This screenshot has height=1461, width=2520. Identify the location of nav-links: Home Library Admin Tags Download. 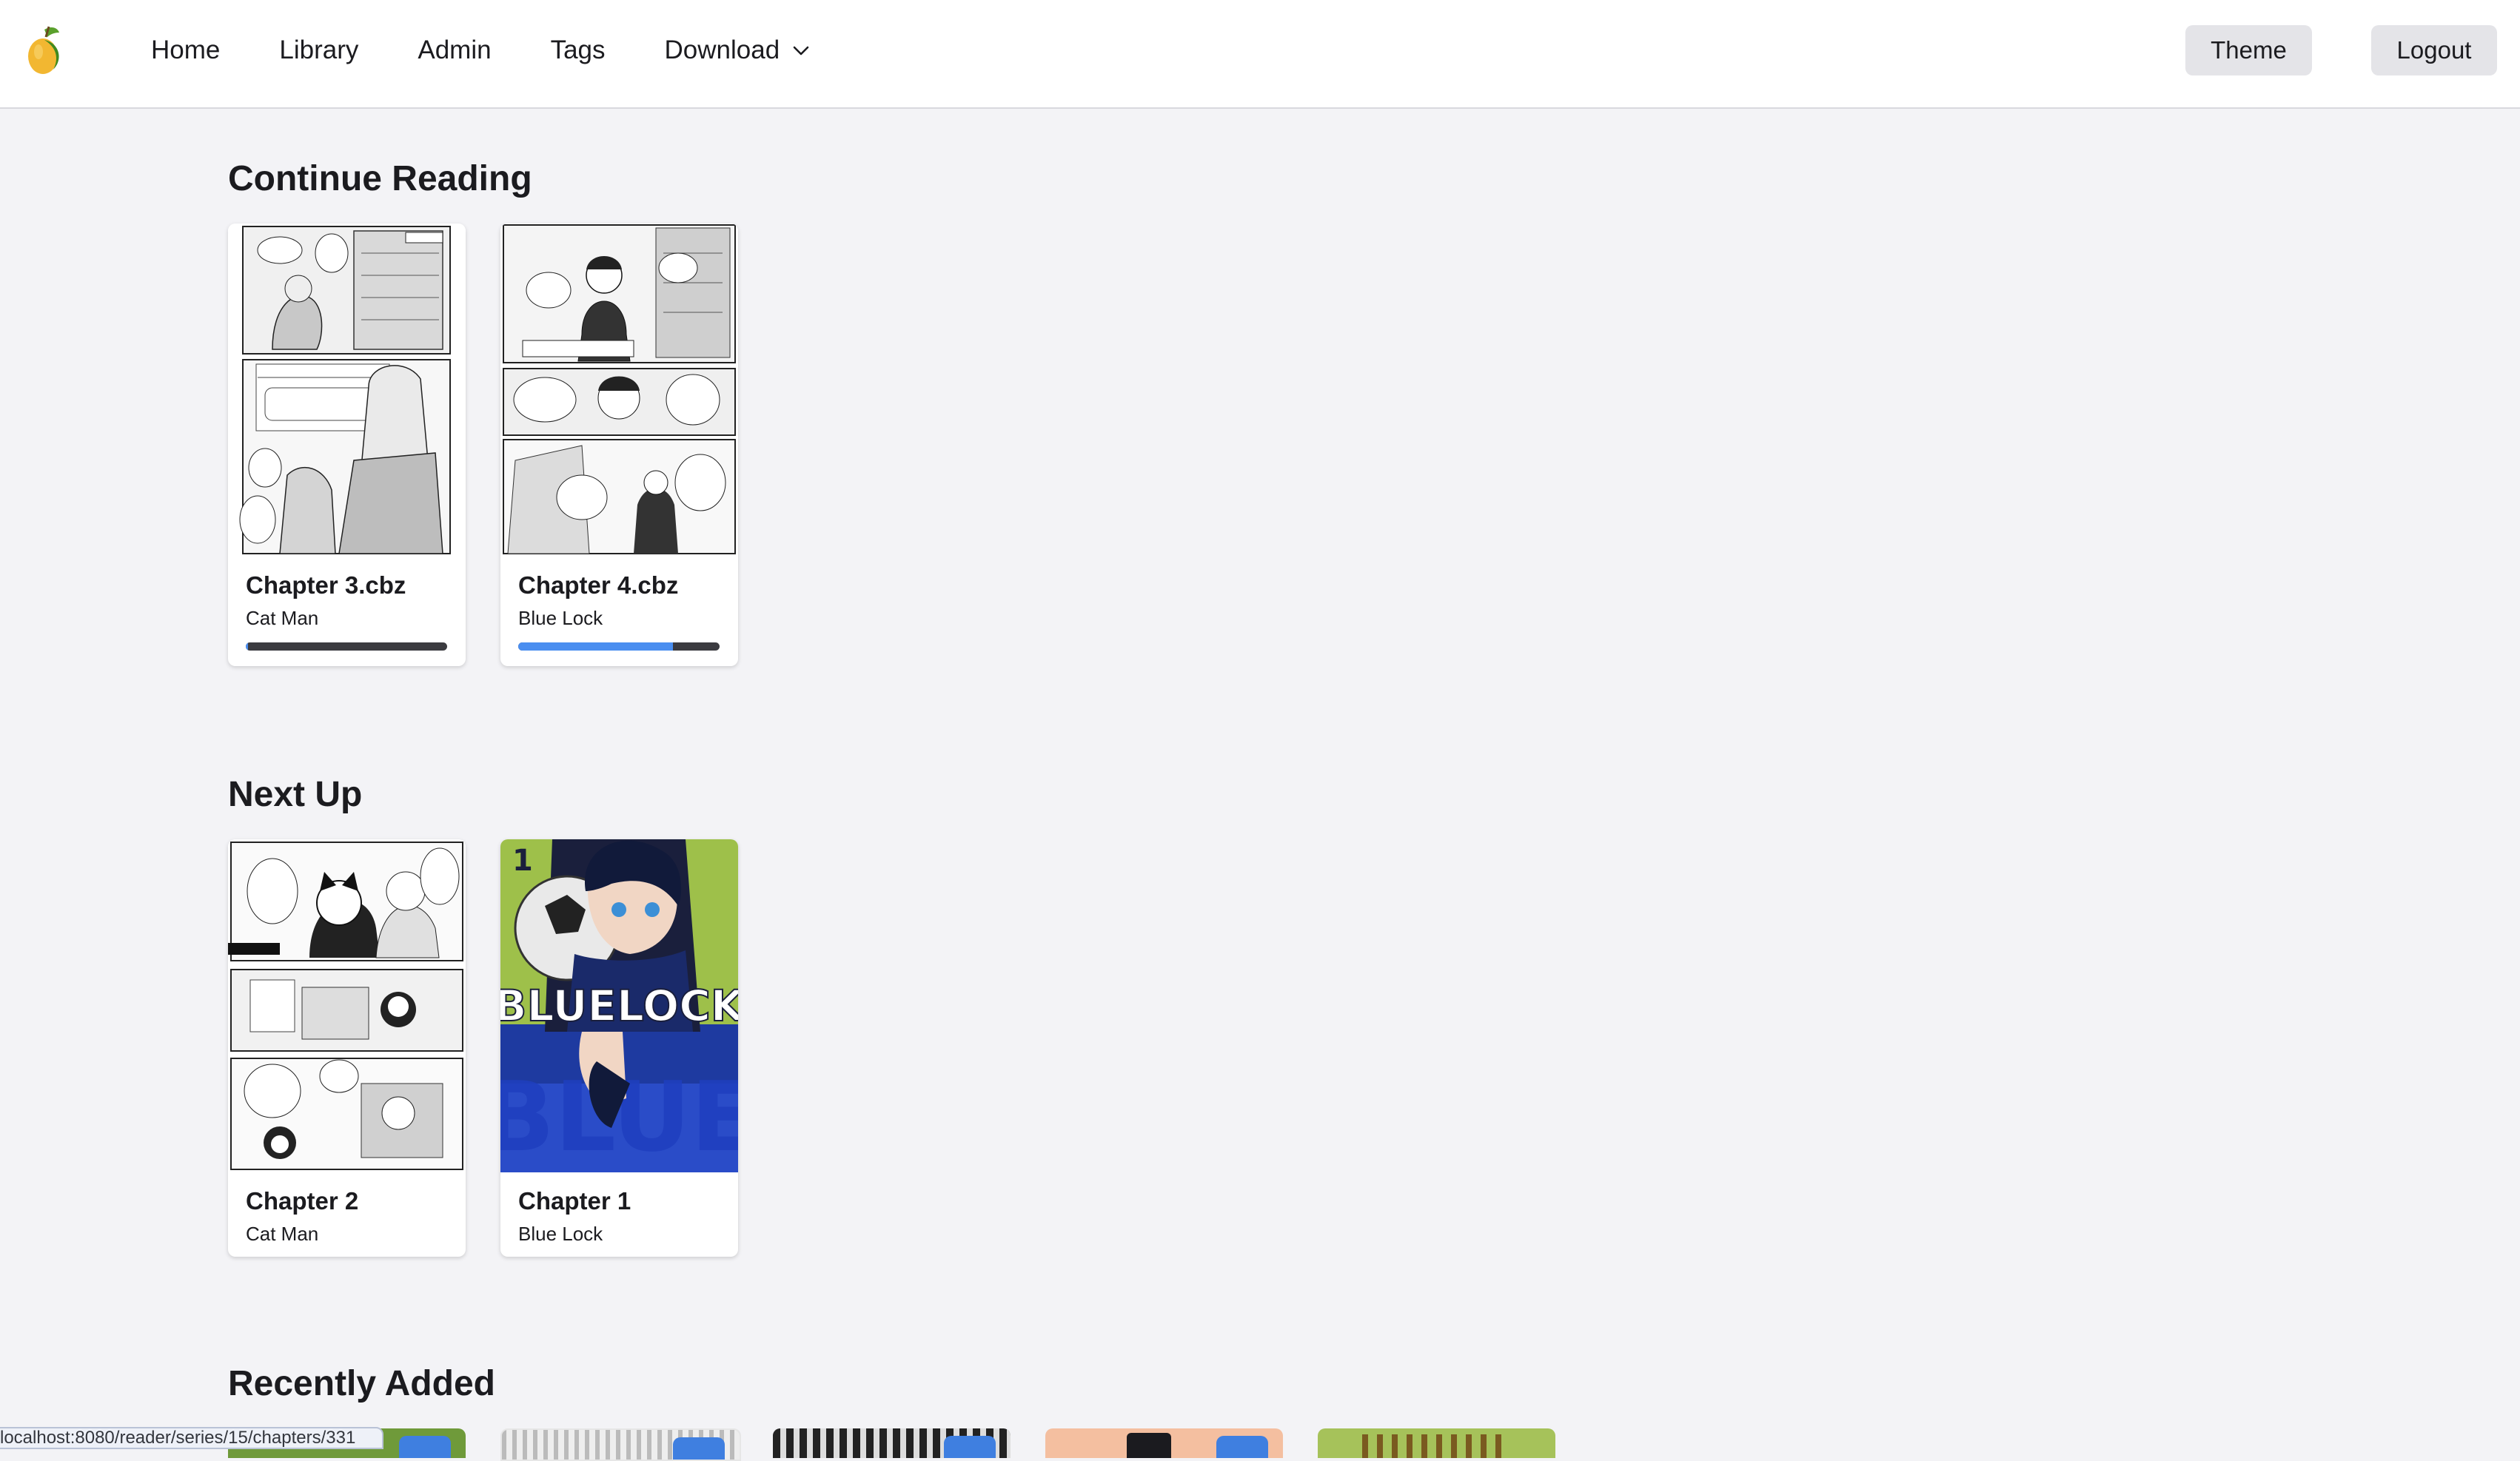
(511, 50).